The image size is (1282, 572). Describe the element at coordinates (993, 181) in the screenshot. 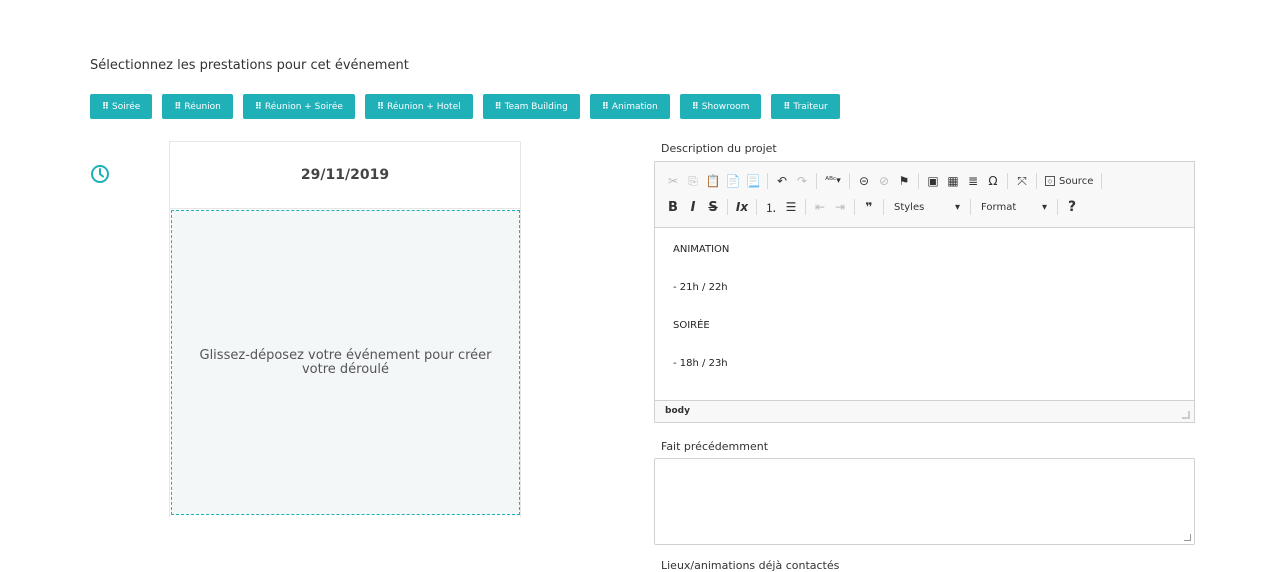

I see `special-char-icon: Ω` at that location.